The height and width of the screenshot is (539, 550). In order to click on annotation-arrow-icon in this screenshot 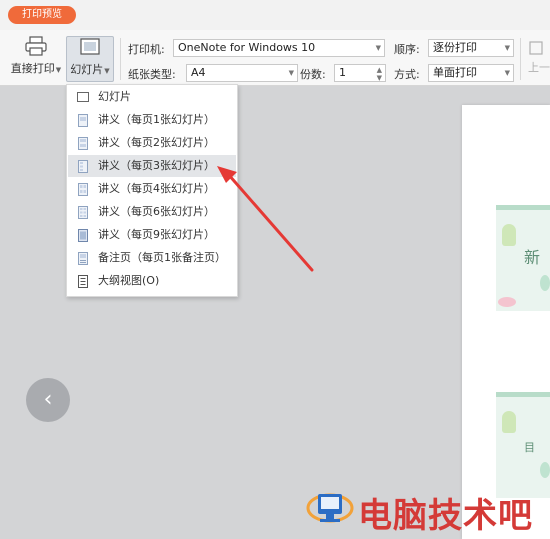, I will do `click(265, 219)`.